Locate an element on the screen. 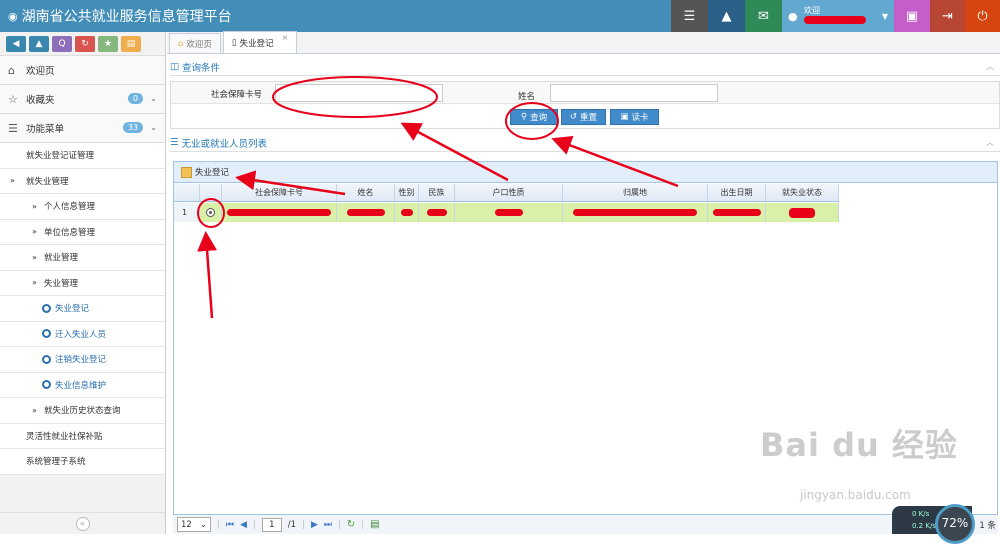  column-header: 归属地 is located at coordinates (635, 192).